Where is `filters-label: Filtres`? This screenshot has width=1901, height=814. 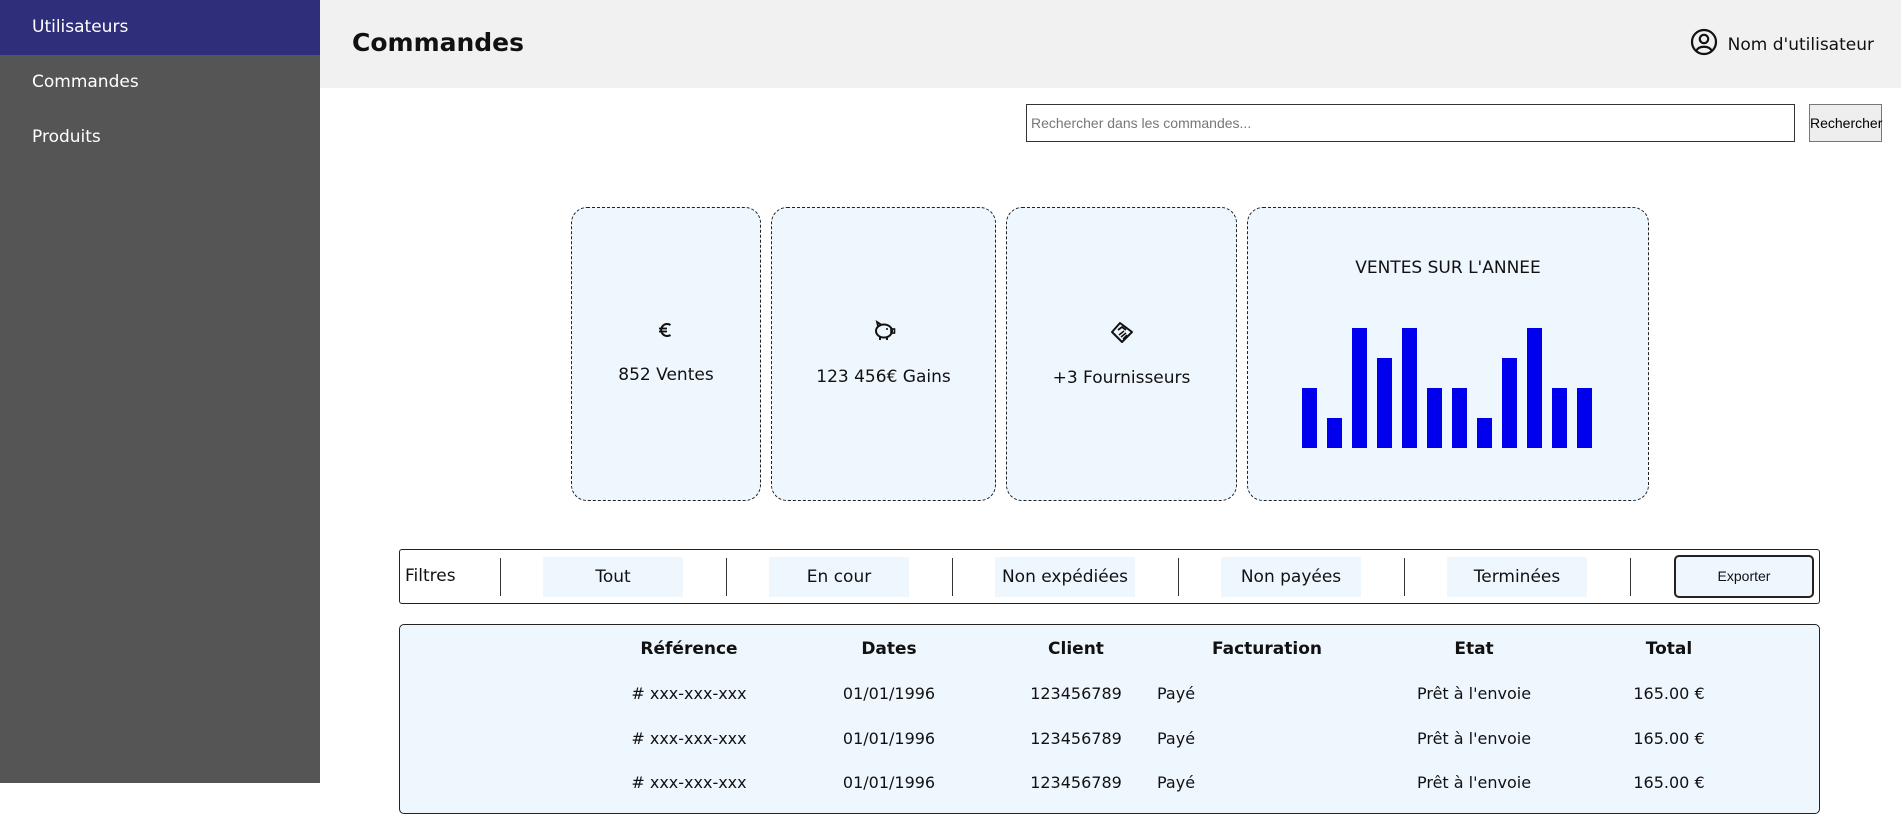
filters-label: Filtres is located at coordinates (430, 576).